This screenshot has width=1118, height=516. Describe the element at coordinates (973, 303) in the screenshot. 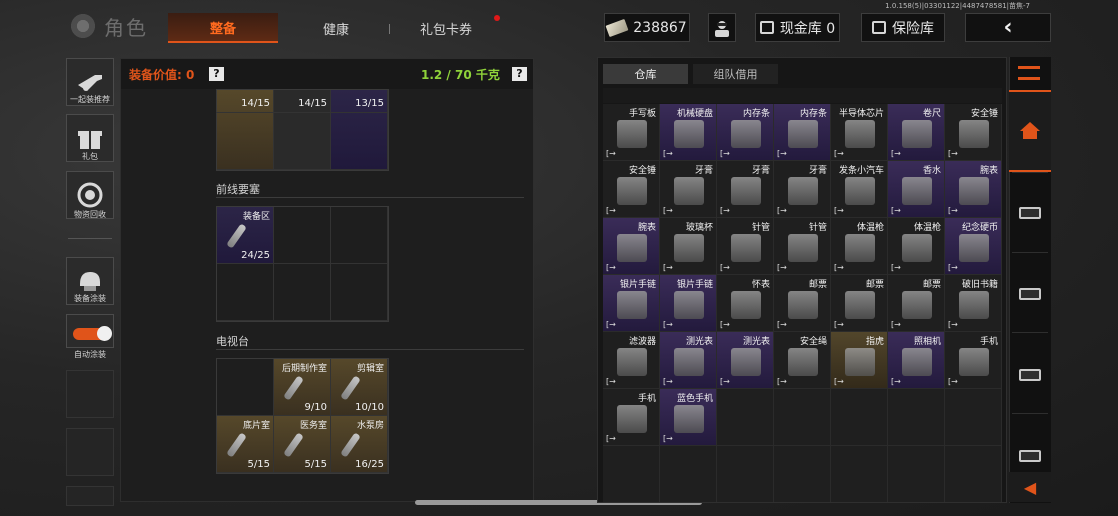

I see `storage-item: 破旧书籍 [→` at that location.